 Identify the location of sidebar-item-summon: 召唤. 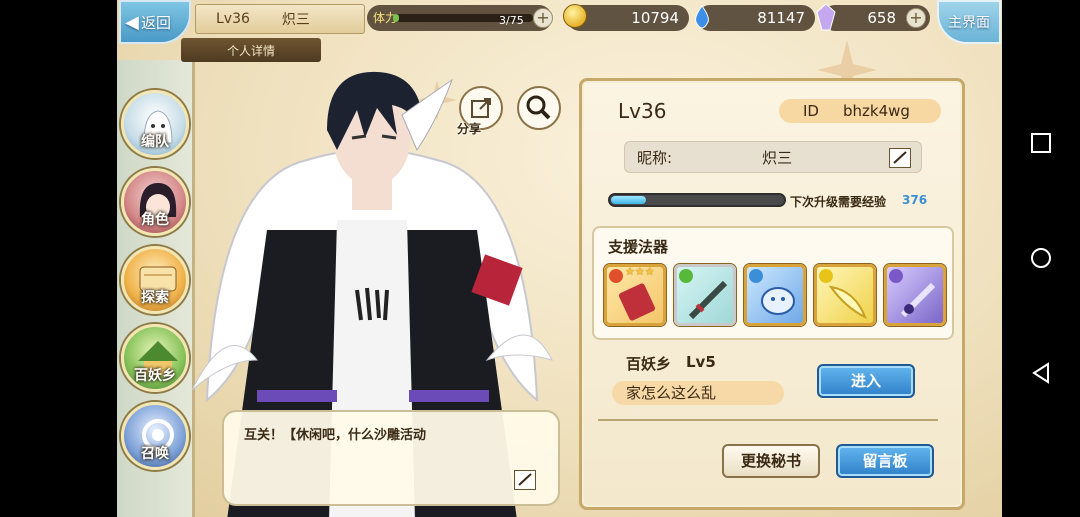
(155, 436).